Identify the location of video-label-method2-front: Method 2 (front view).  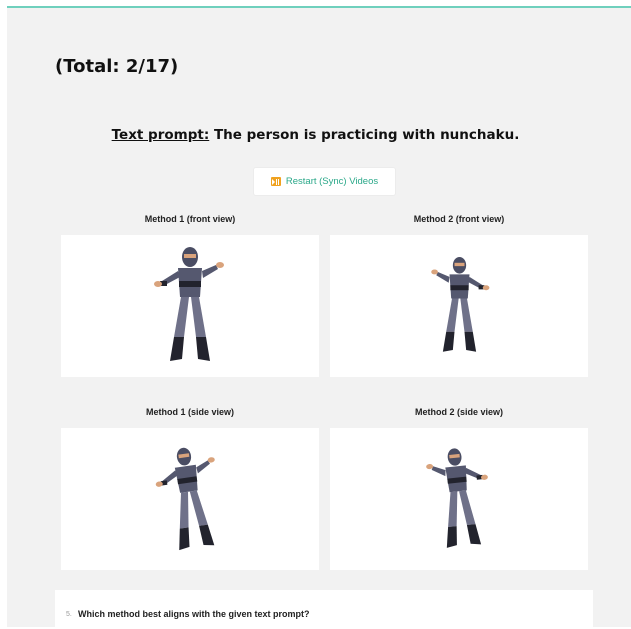
(459, 219).